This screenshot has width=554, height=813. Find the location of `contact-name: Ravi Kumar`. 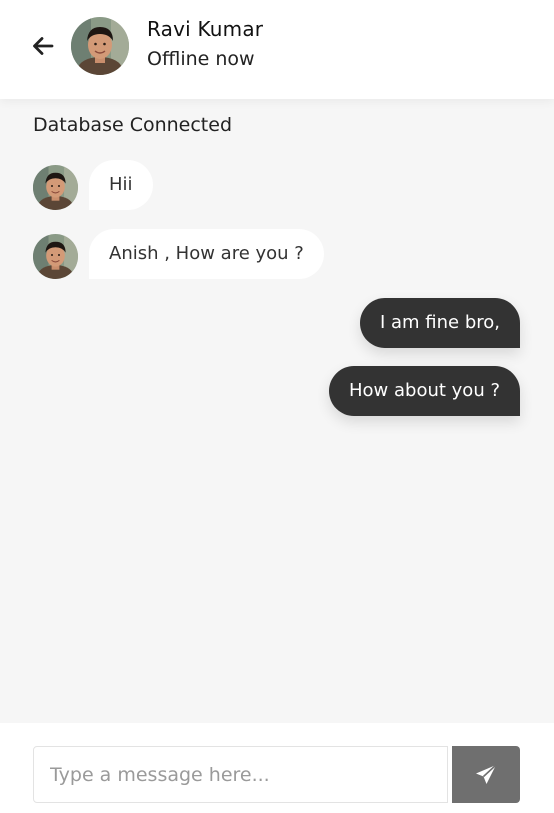

contact-name: Ravi Kumar is located at coordinates (205, 29).